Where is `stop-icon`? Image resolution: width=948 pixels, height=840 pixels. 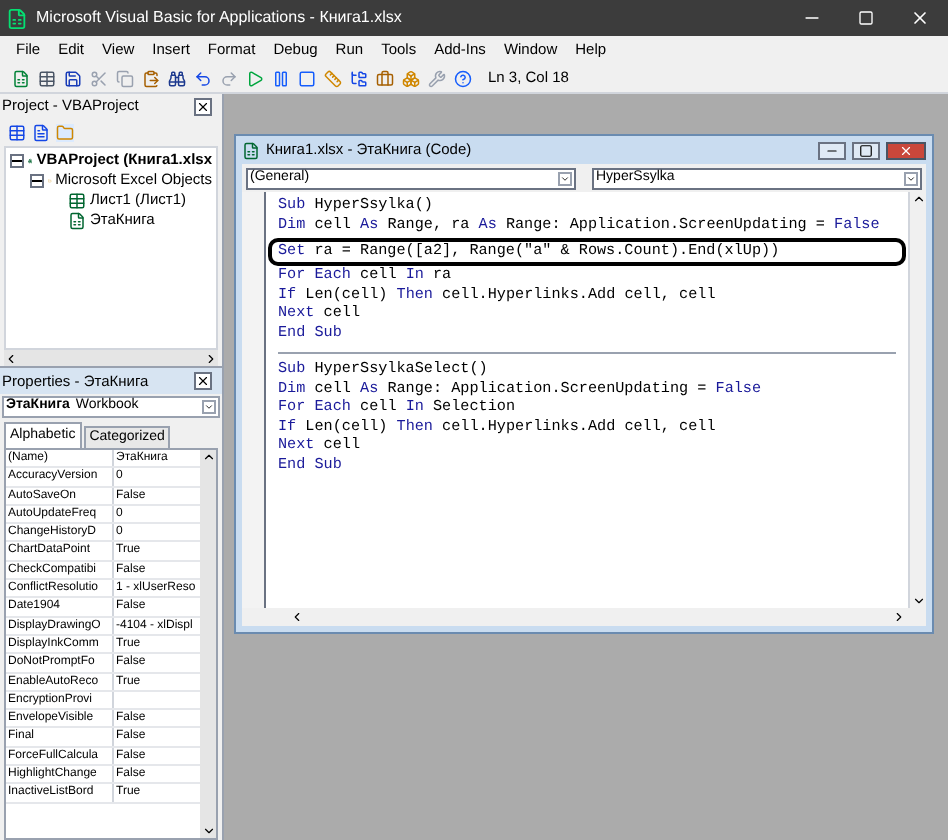
stop-icon is located at coordinates (307, 78).